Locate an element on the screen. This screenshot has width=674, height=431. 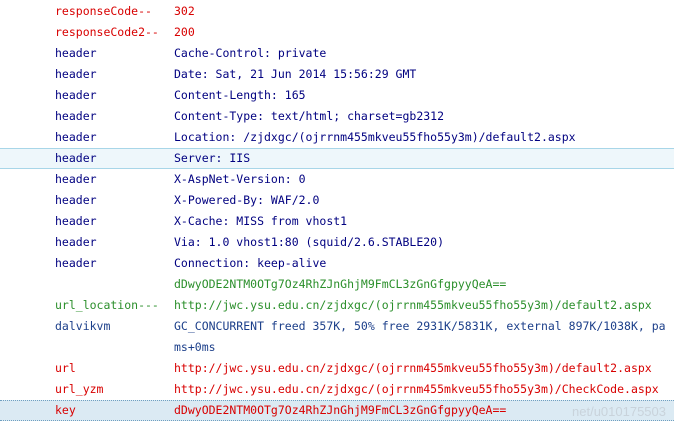
log-row: header X-Powered-By: WAF/2.0 is located at coordinates (337, 200).